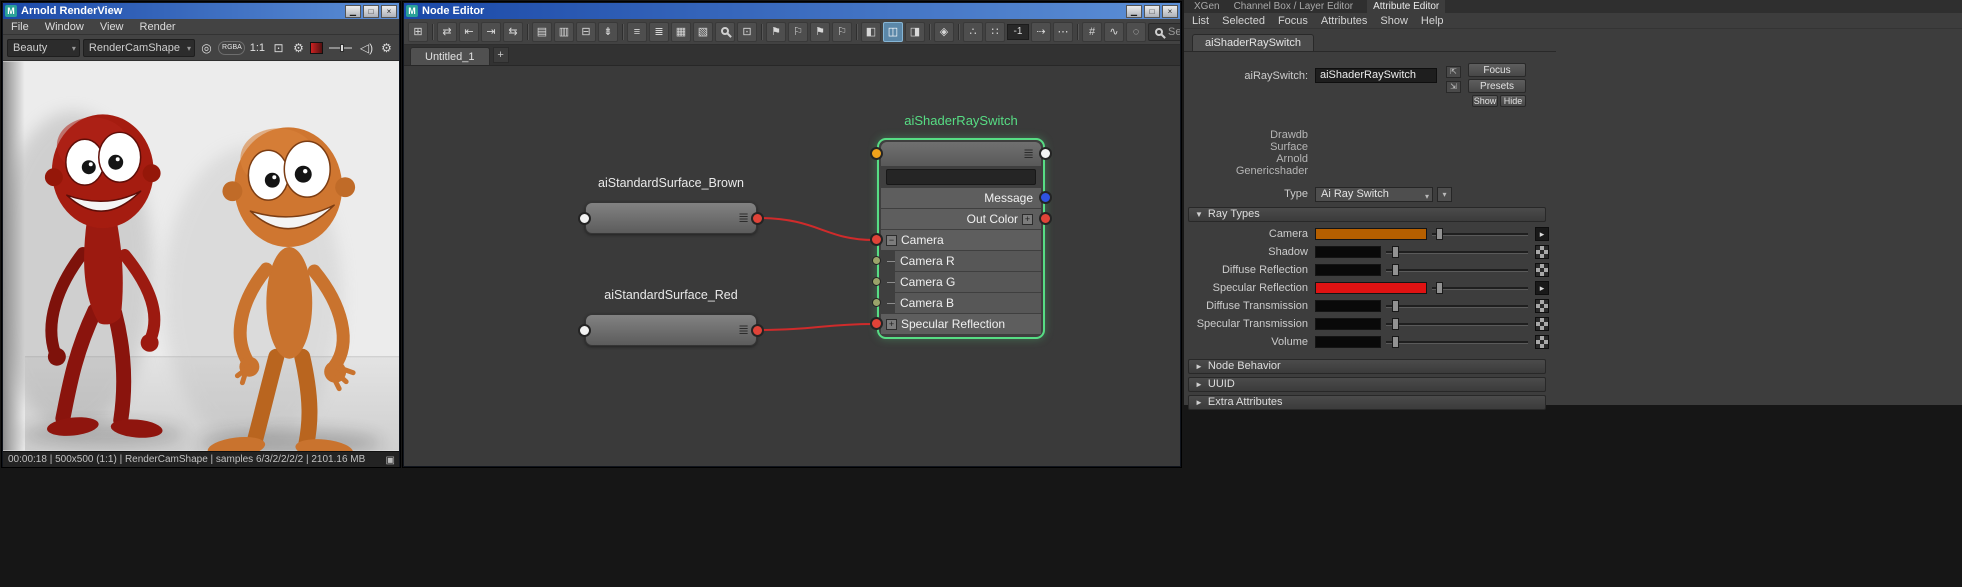 This screenshot has height=587, width=1962. I want to click on presets-button: Presets, so click(1497, 86).